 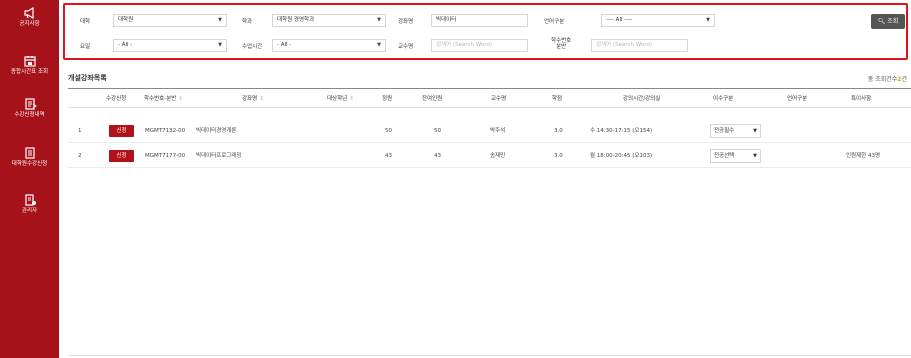 I want to click on department-label: 학과, so click(x=247, y=22).